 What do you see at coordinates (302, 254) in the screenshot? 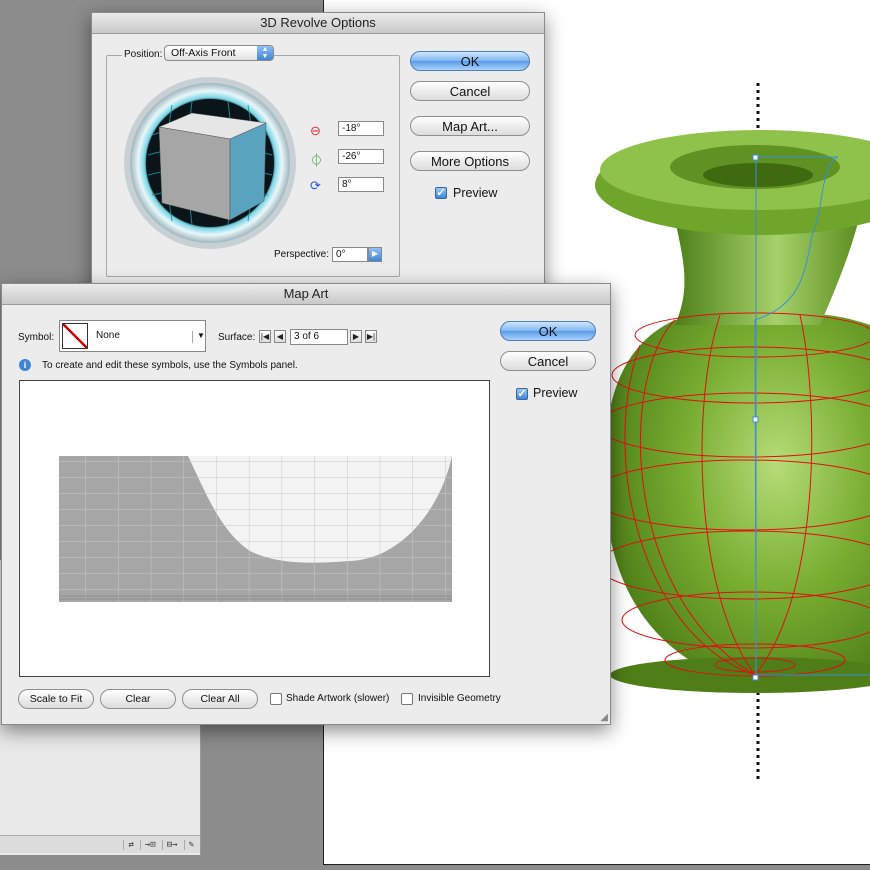
I see `perspective-label: Perspective:` at bounding box center [302, 254].